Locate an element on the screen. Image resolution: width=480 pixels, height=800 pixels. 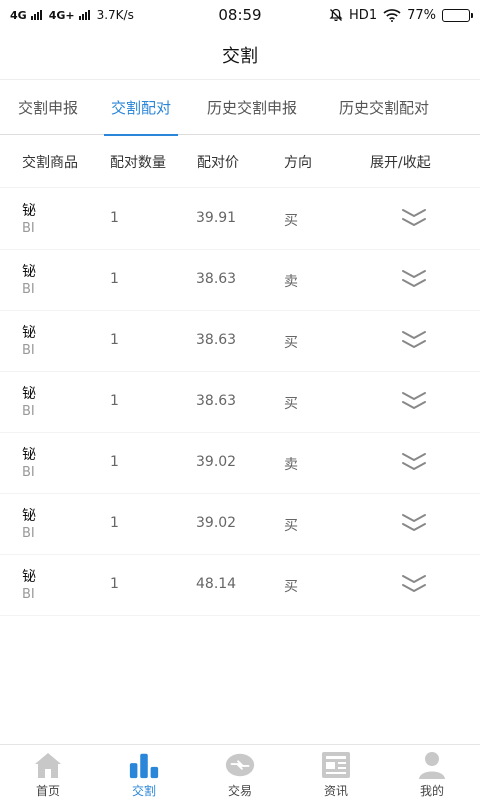
mute-bell-icon is located at coordinates (336, 15).